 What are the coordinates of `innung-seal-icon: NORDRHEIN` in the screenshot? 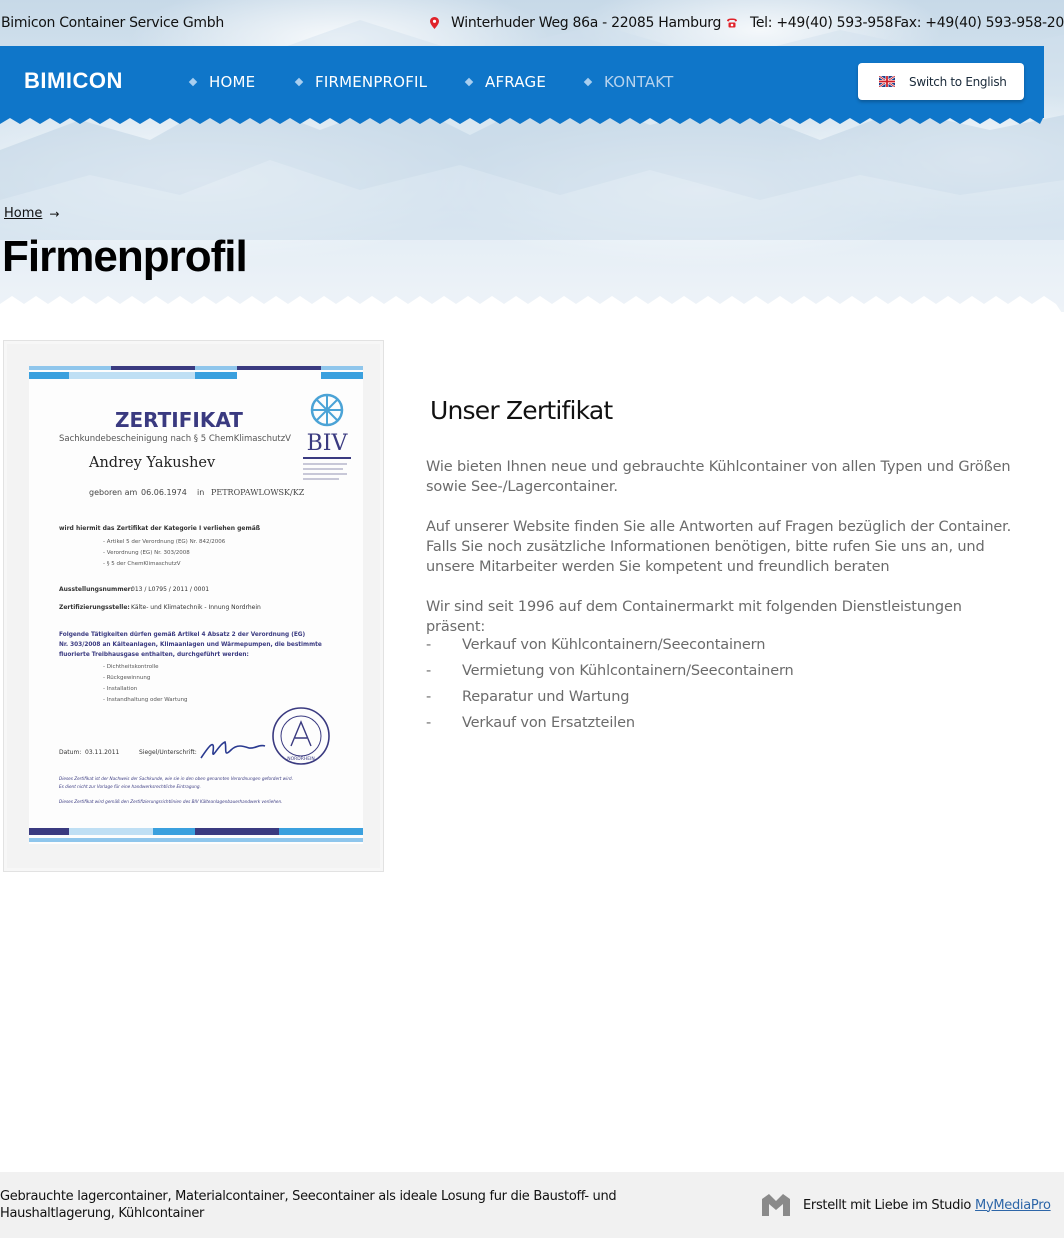 It's located at (301, 736).